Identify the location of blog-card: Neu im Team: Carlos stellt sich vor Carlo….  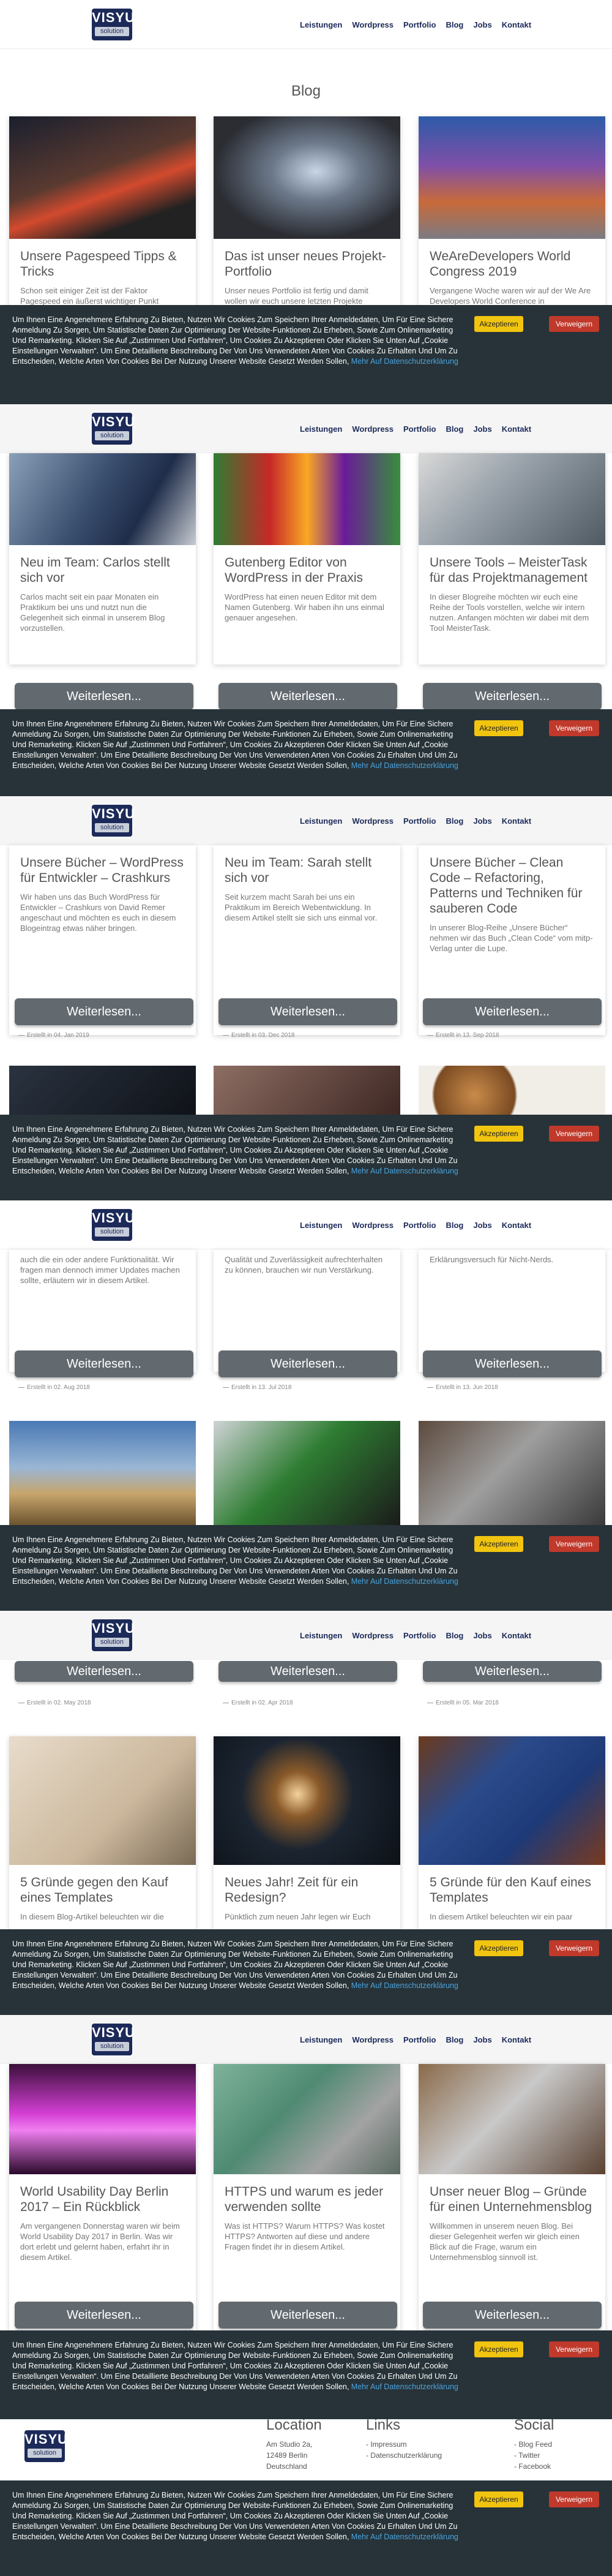
(102, 559).